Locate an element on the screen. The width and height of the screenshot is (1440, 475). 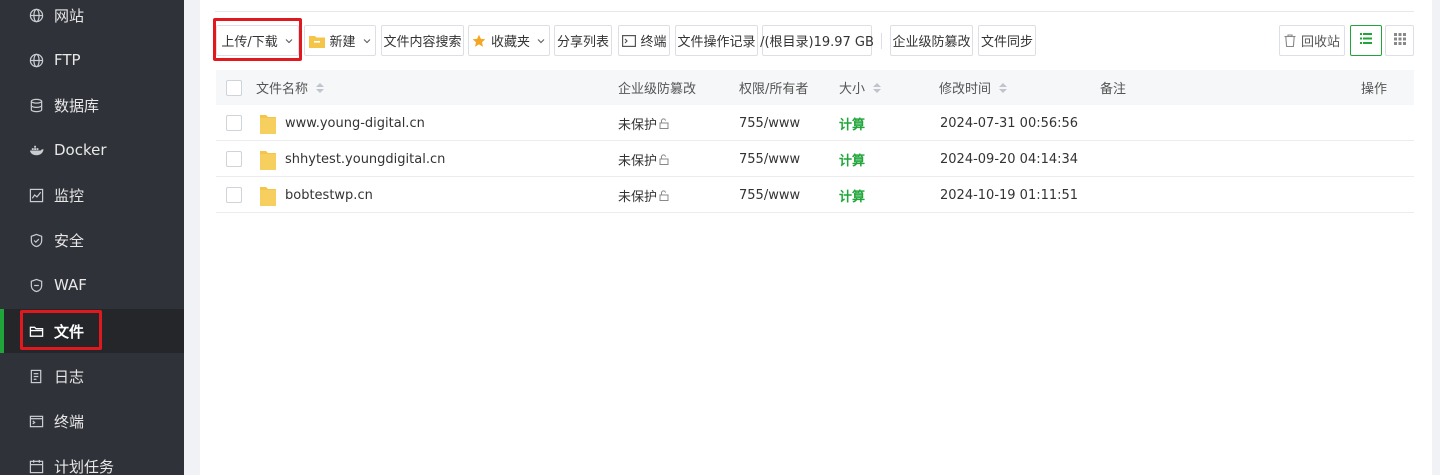
sidebar-item-waf: WAF is located at coordinates (92, 285).